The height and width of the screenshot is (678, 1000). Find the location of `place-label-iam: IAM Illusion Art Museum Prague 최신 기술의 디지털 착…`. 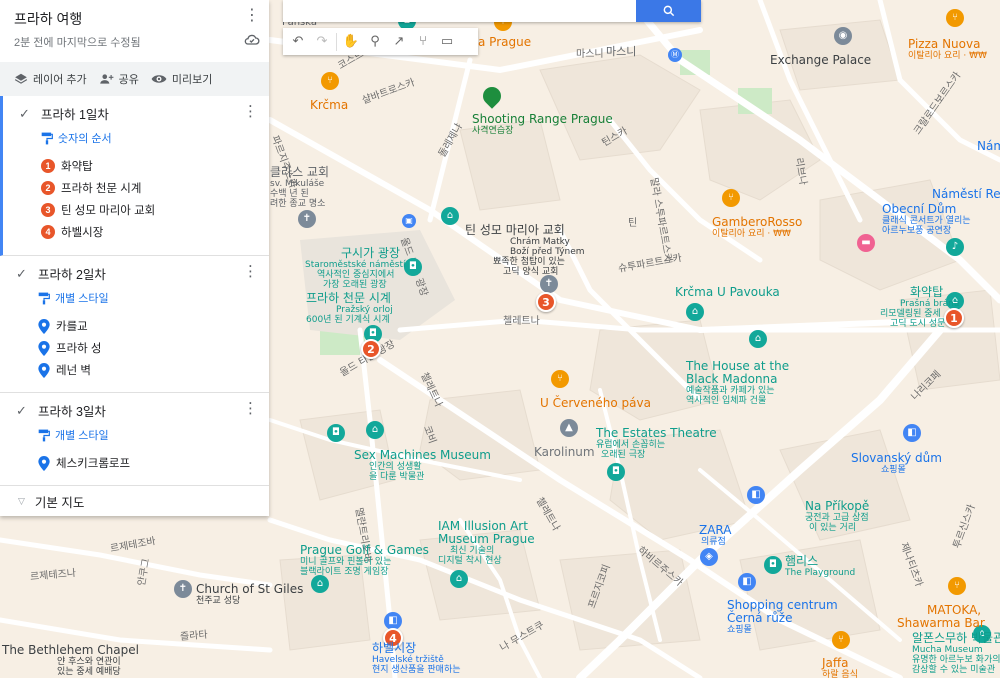

place-label-iam: IAM Illusion Art Museum Prague 최신 기술의 디지털 착… is located at coordinates (486, 543).